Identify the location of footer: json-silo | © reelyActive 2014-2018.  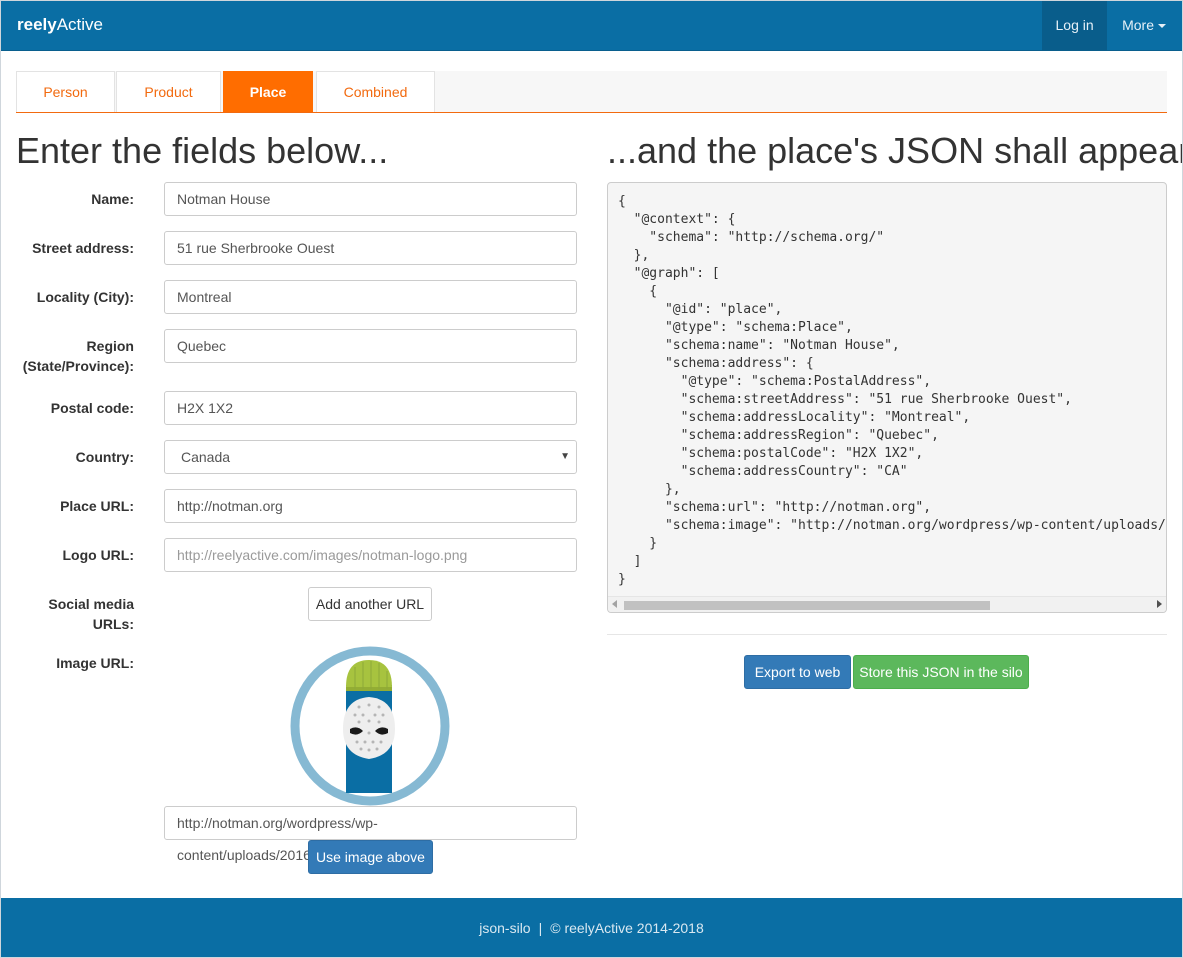
(591, 928).